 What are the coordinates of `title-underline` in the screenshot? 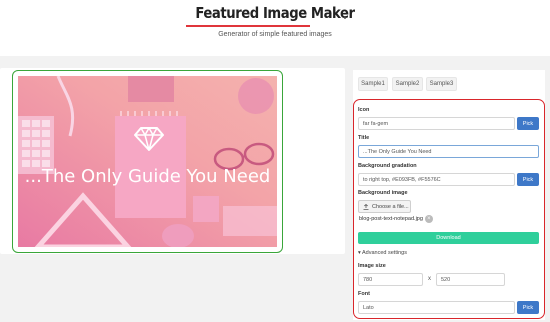 It's located at (248, 26).